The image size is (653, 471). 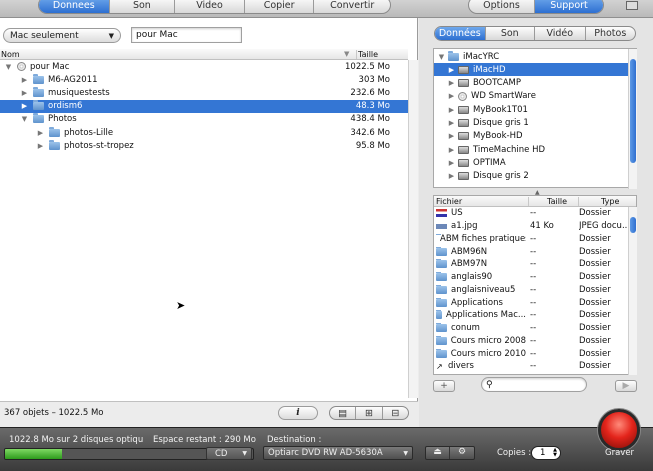 What do you see at coordinates (531, 302) in the screenshot?
I see `file-row: Applications -- Dossier` at bounding box center [531, 302].